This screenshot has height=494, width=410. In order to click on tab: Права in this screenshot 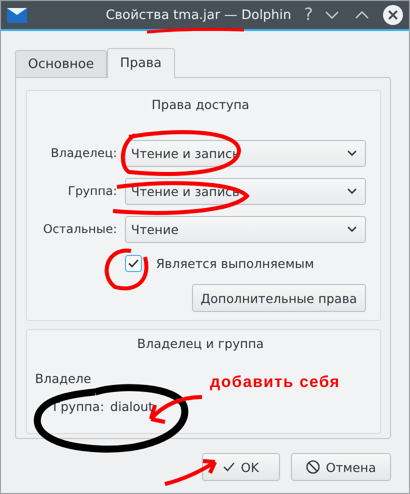, I will do `click(140, 63)`.